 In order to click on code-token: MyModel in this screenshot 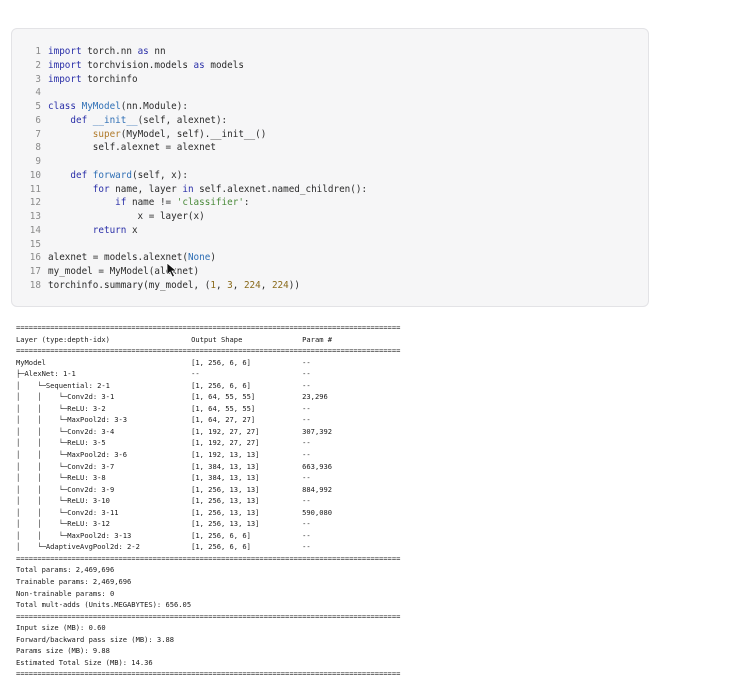, I will do `click(101, 106)`.